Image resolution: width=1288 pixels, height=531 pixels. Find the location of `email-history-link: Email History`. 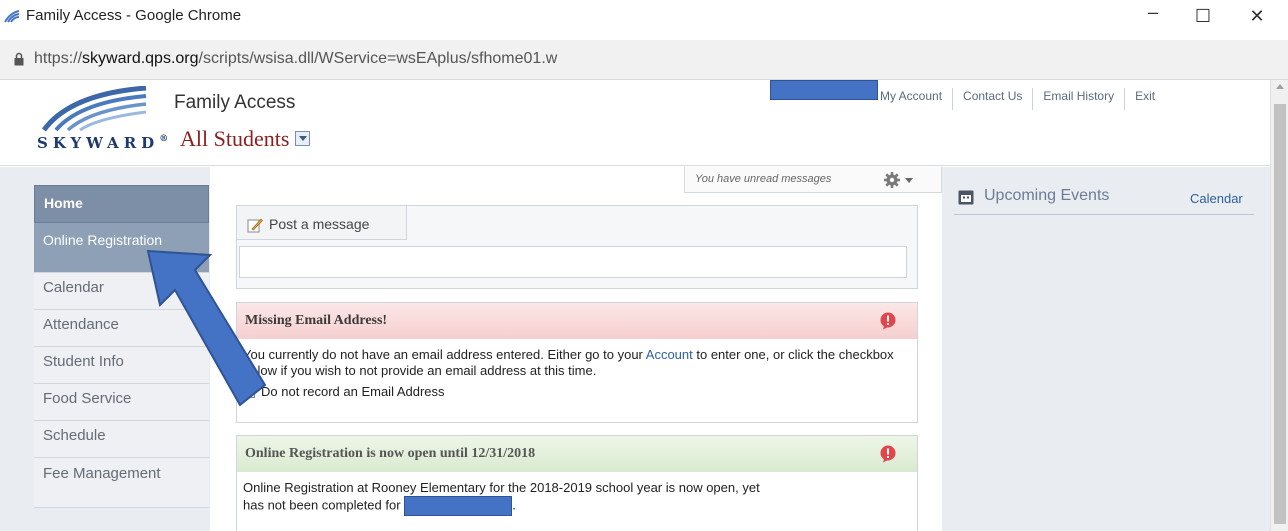

email-history-link: Email History is located at coordinates (1078, 99).